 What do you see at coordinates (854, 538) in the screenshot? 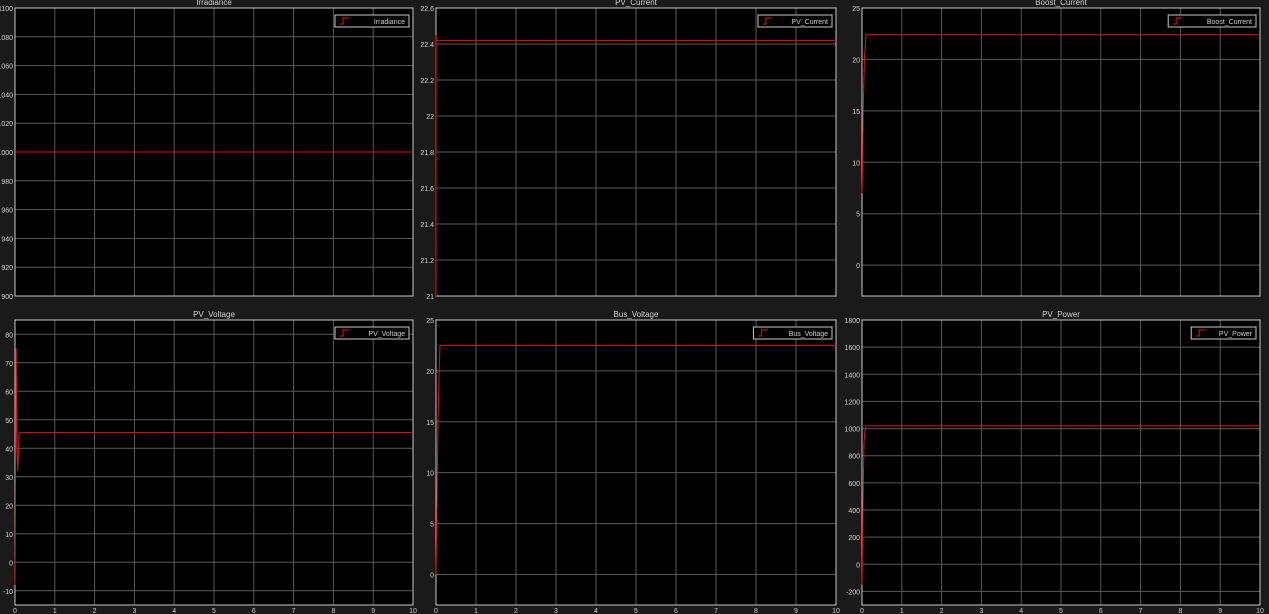
I see `y-tick-label: 200` at bounding box center [854, 538].